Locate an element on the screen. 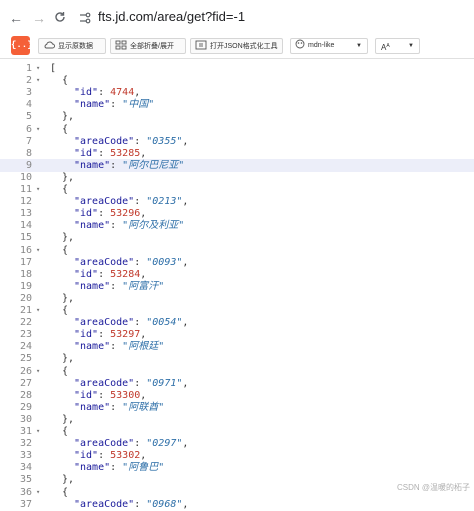  grid-icon is located at coordinates (121, 45).